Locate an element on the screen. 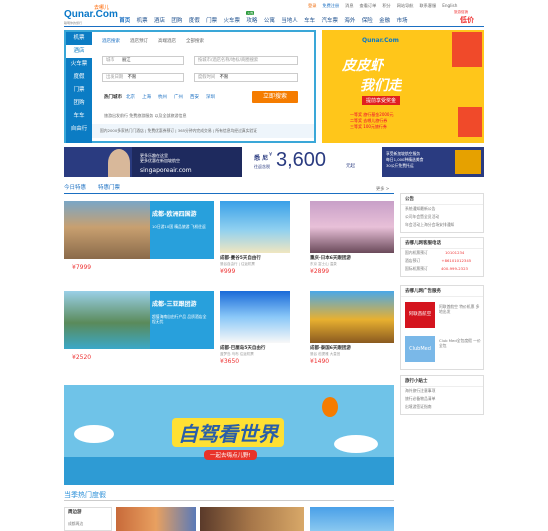 This screenshot has width=548, height=531. tab-vacation: 度假 is located at coordinates (79, 77).